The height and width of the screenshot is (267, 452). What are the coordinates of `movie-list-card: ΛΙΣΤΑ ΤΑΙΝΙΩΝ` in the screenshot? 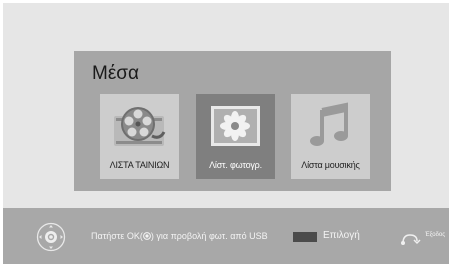 It's located at (139, 136).